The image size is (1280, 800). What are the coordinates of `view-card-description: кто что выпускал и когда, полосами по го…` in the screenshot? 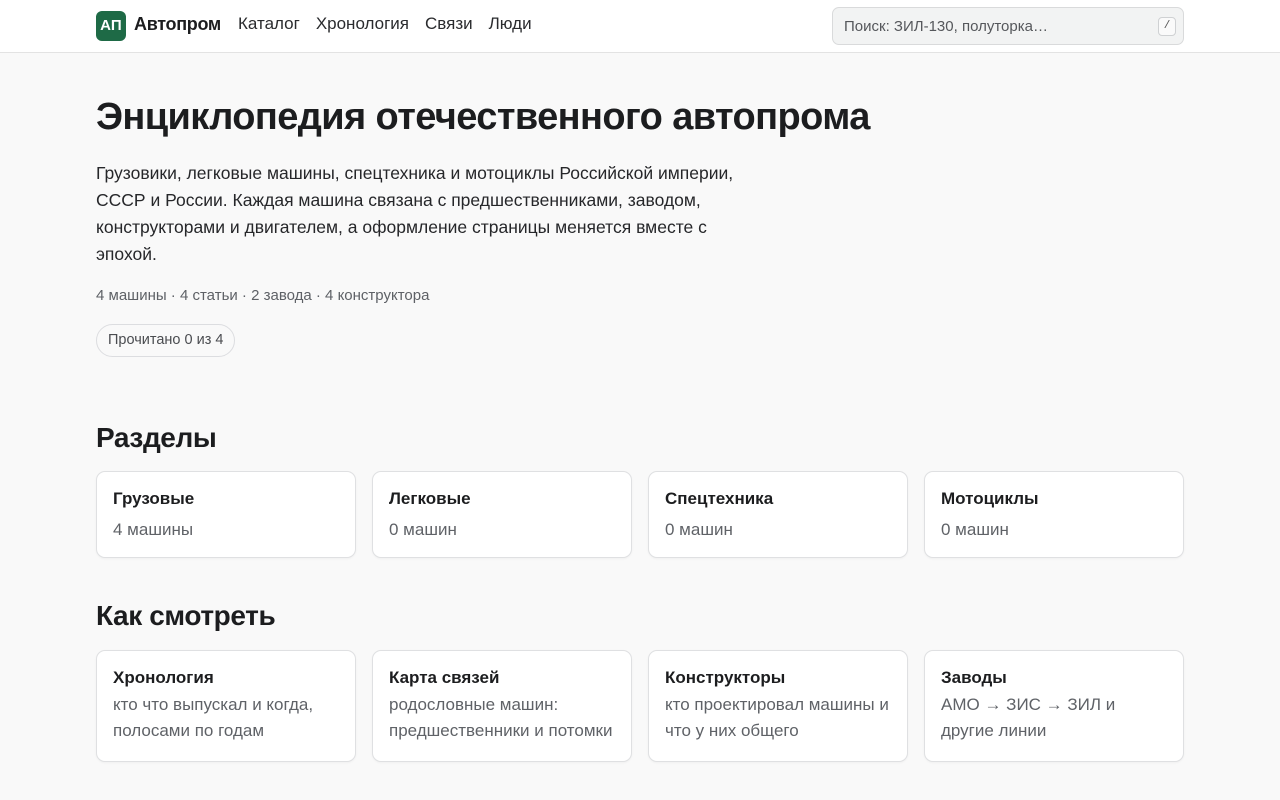 It's located at (213, 717).